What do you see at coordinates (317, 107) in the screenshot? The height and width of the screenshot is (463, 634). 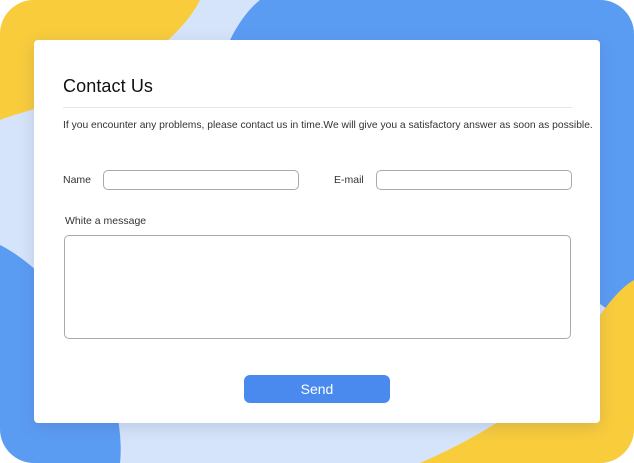 I see `title-divider` at bounding box center [317, 107].